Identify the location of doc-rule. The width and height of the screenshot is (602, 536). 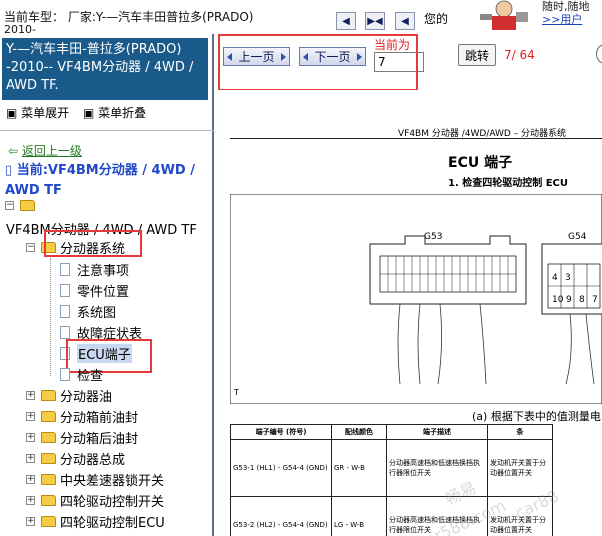
(416, 138).